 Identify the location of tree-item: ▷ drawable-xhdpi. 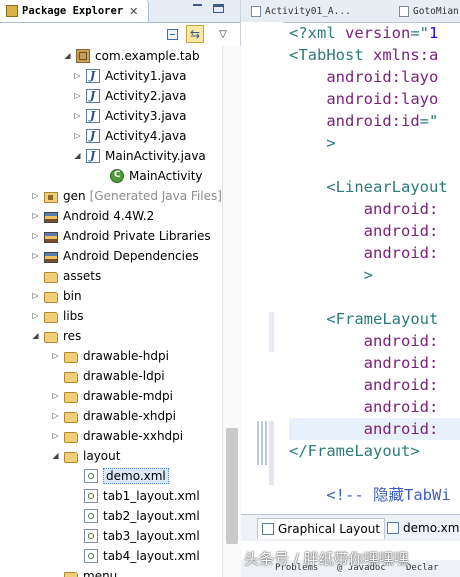
(111, 416).